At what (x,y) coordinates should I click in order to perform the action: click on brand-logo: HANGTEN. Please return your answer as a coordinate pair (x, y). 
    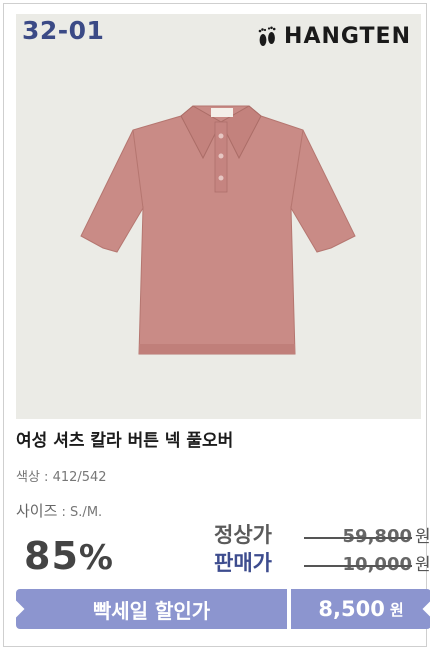
    Looking at the image, I should click on (333, 36).